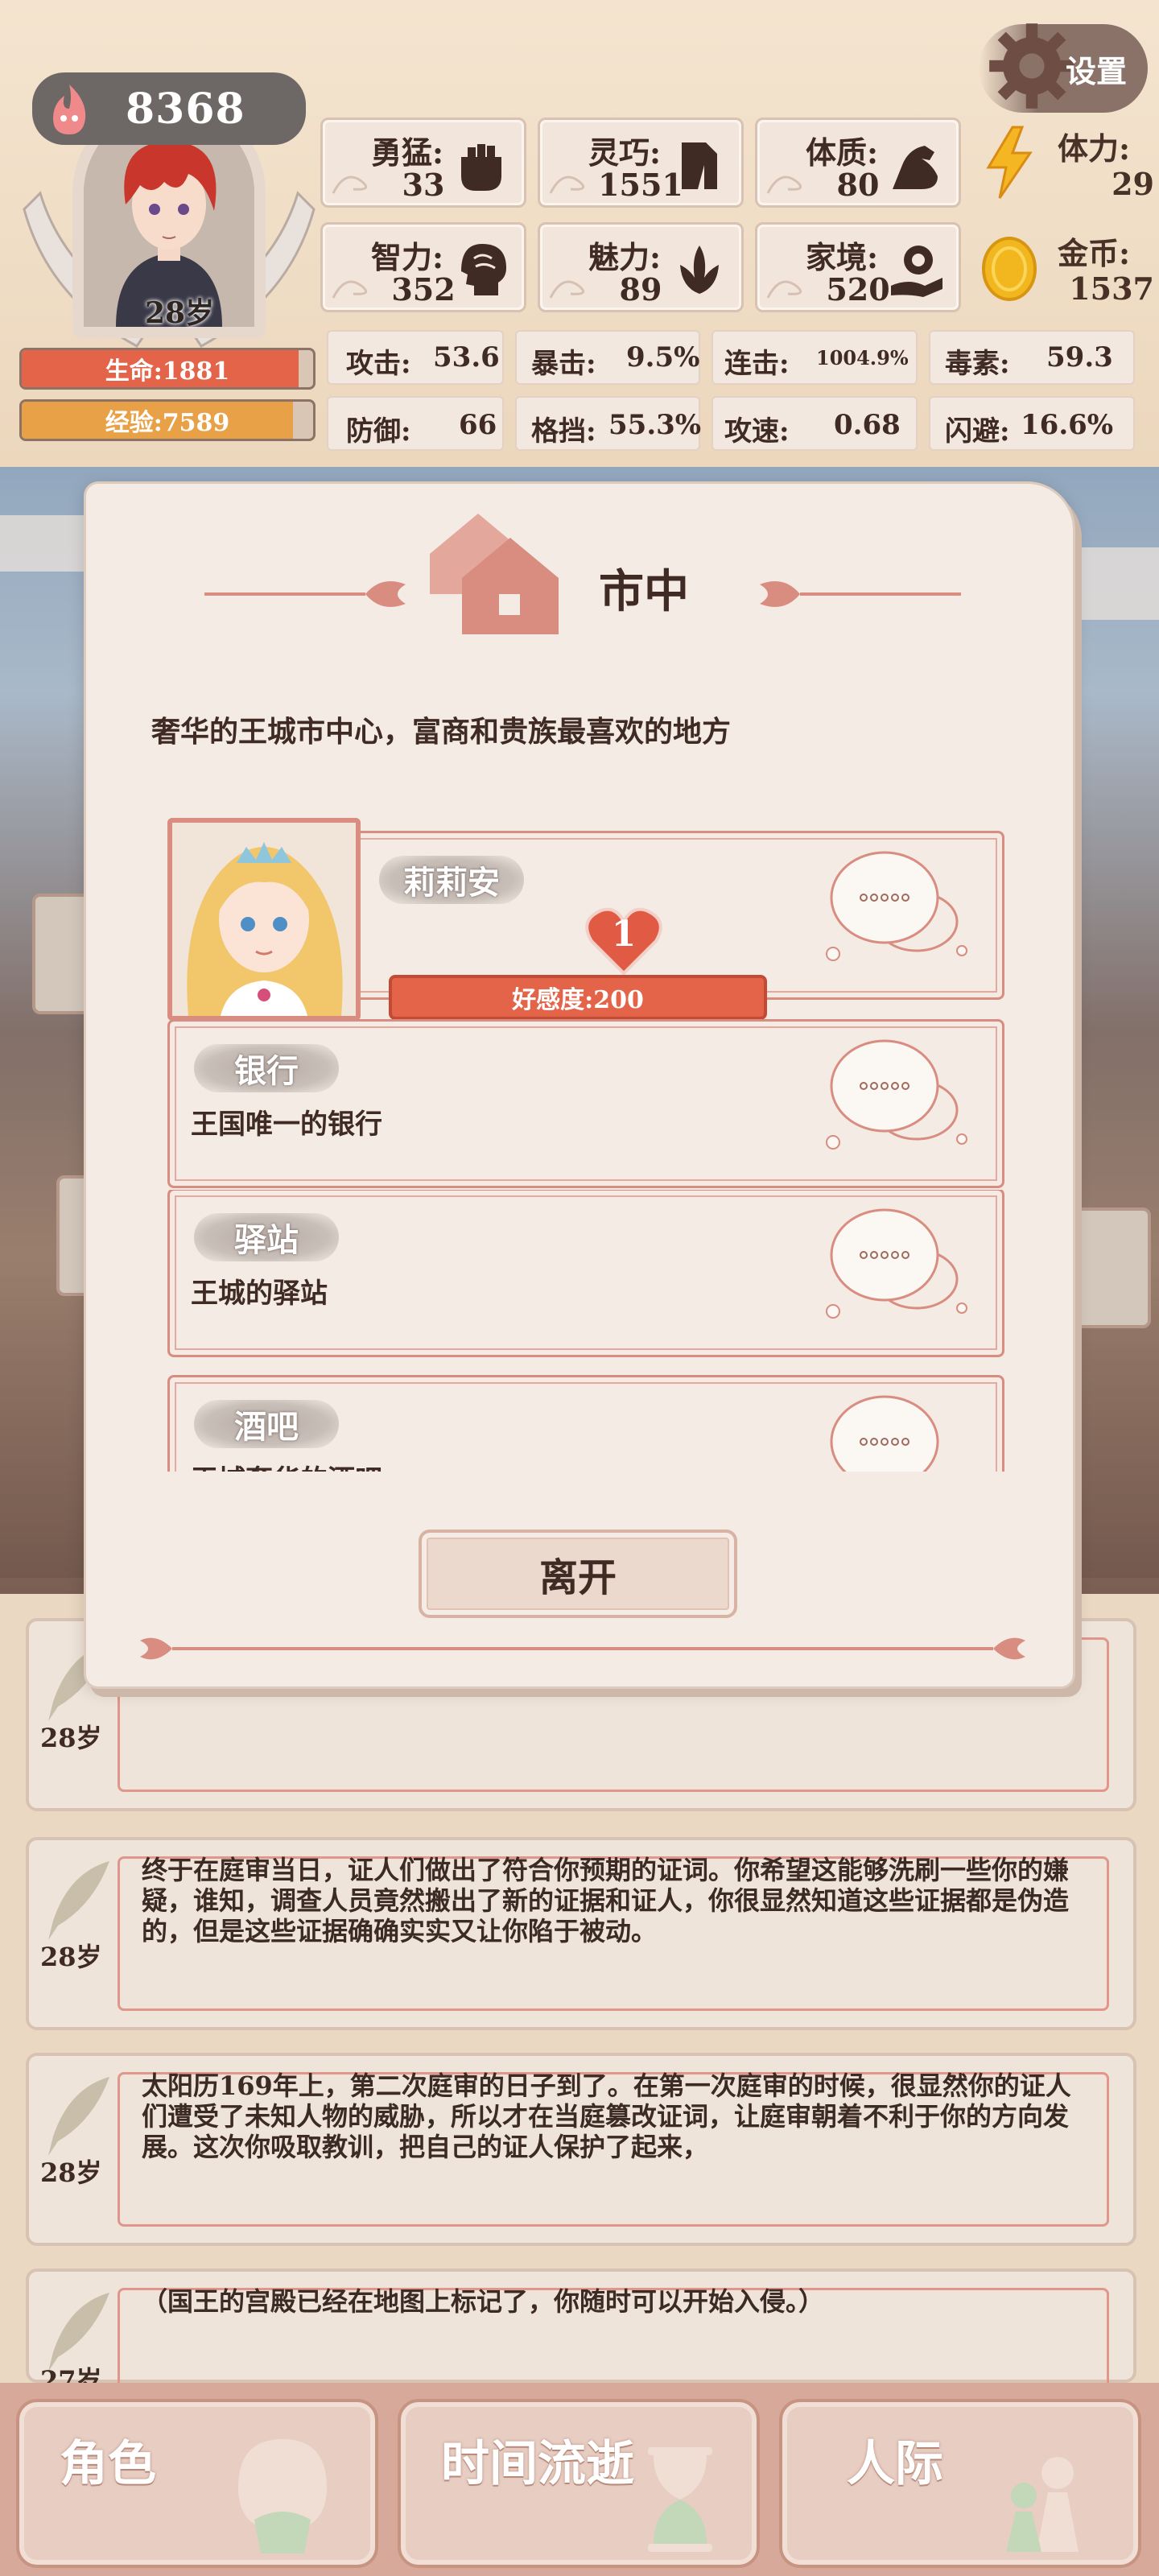 This screenshot has height=2576, width=1159. Describe the element at coordinates (286, 1124) in the screenshot. I see `place-desc: 王国唯一的银行` at that location.